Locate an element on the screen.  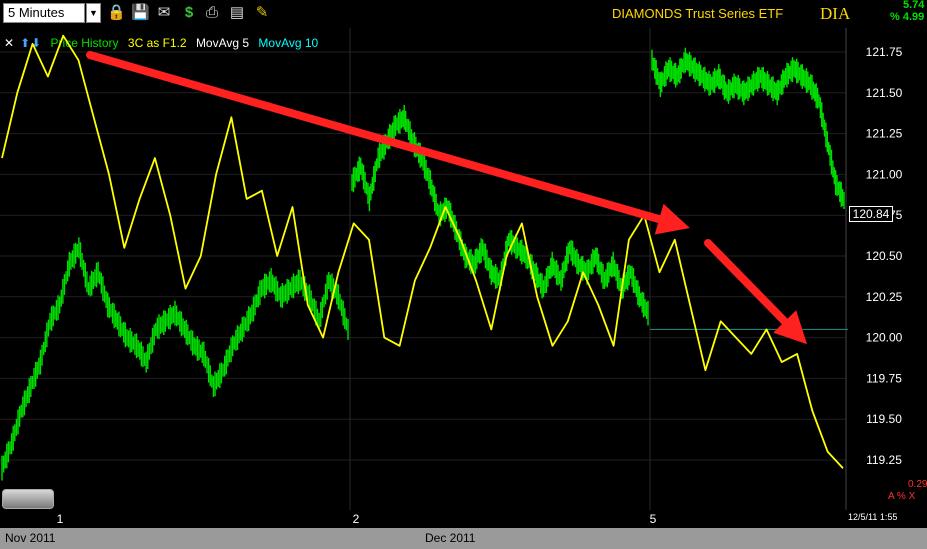
y-tick-label: 119.75 is located at coordinates (884, 378).